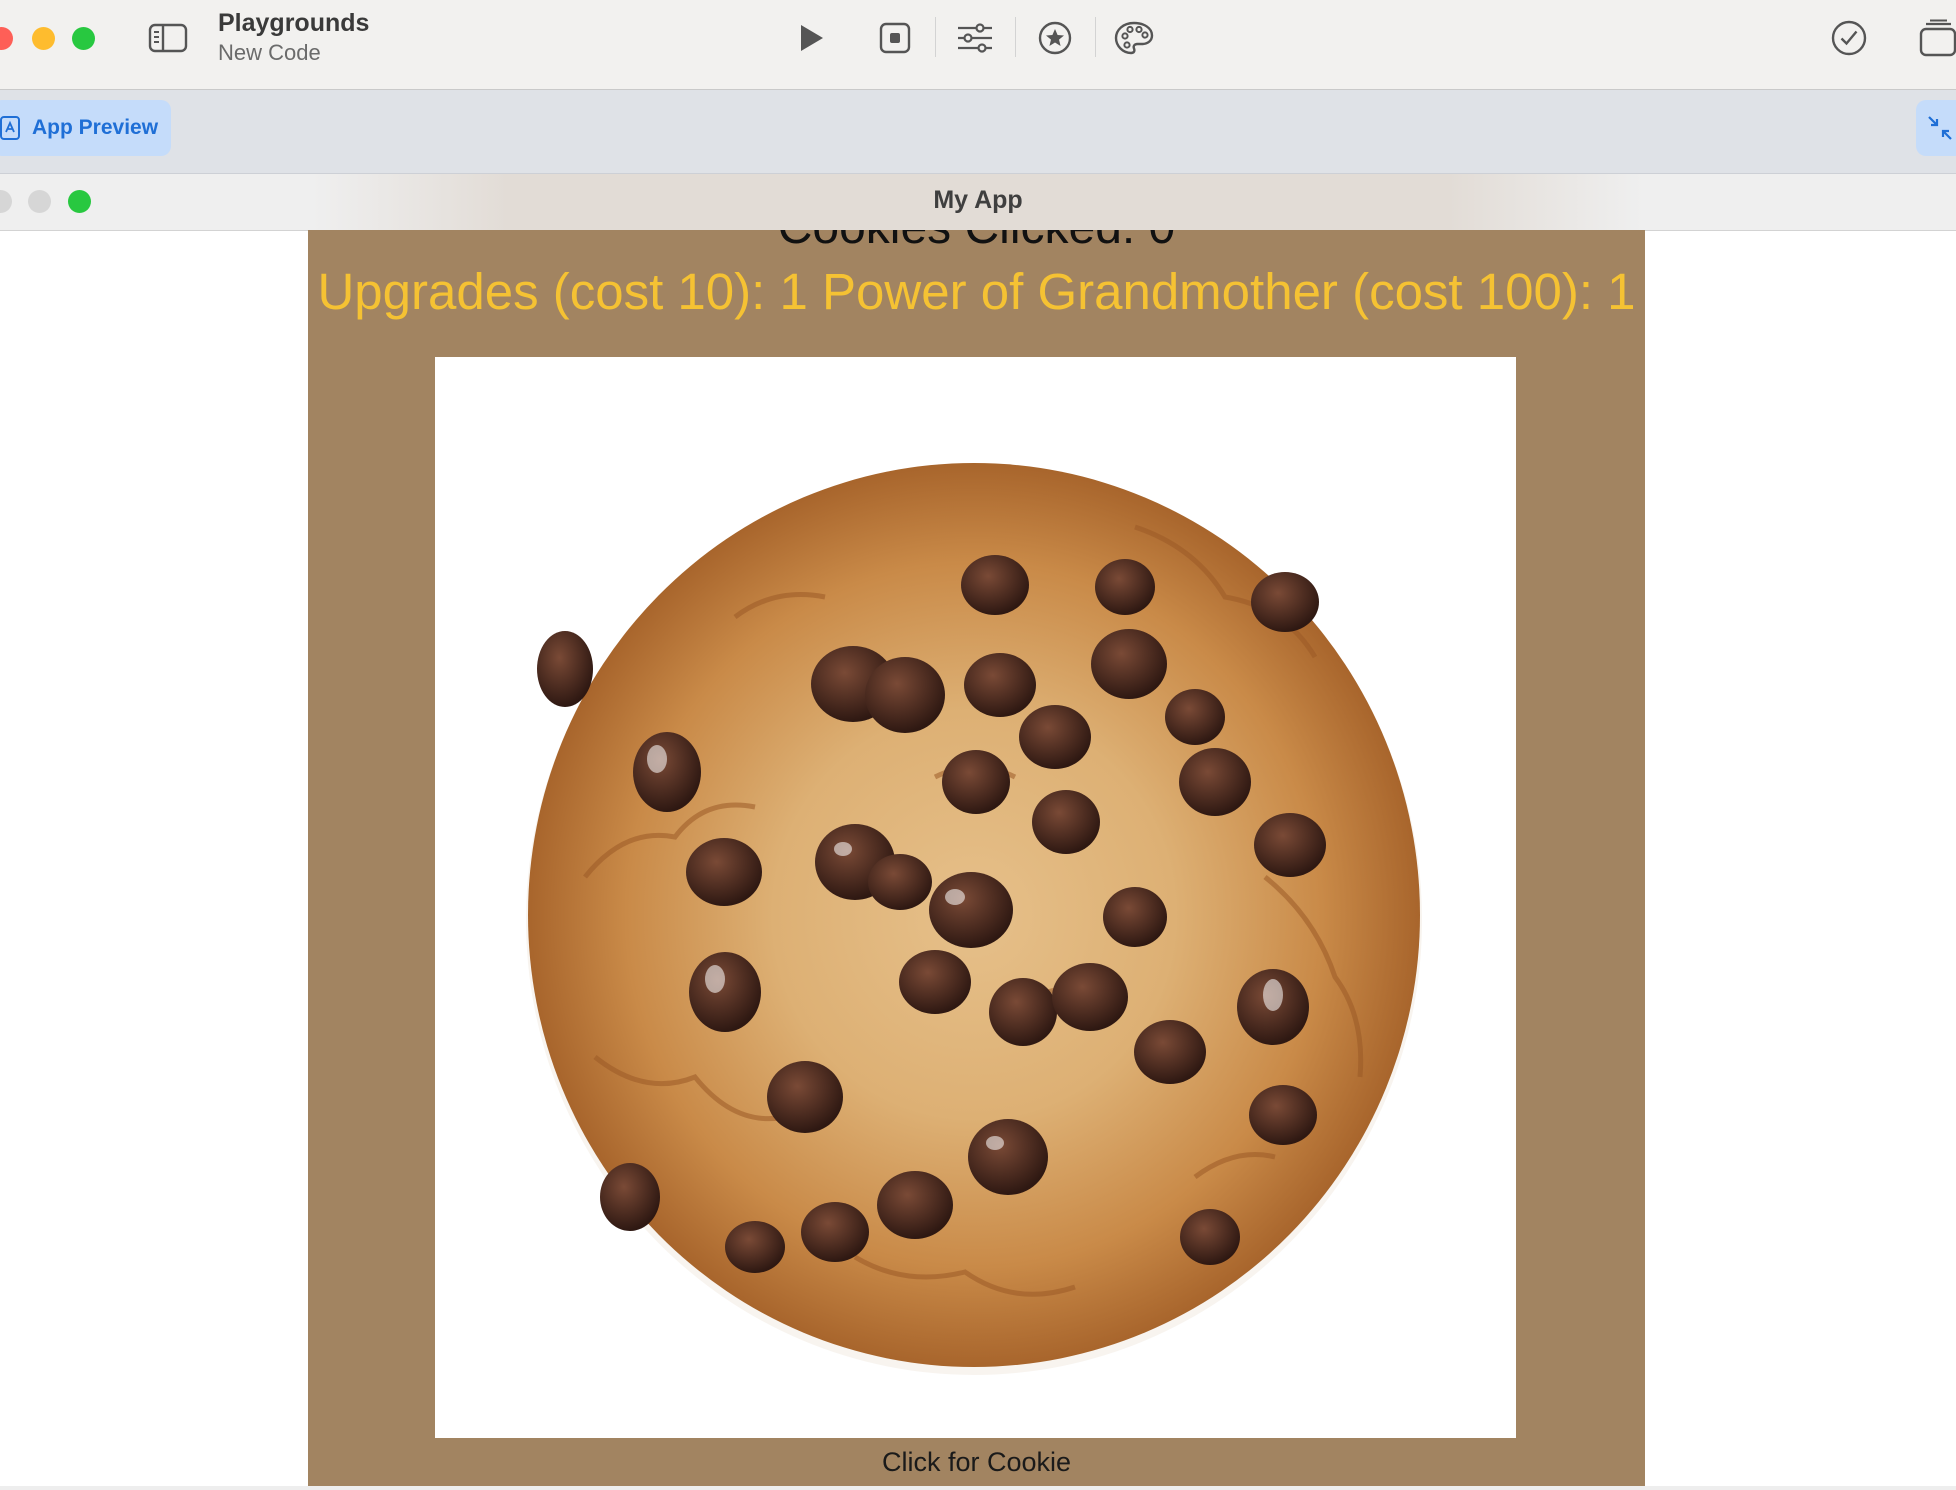  I want to click on project-title: Playgrounds, so click(294, 23).